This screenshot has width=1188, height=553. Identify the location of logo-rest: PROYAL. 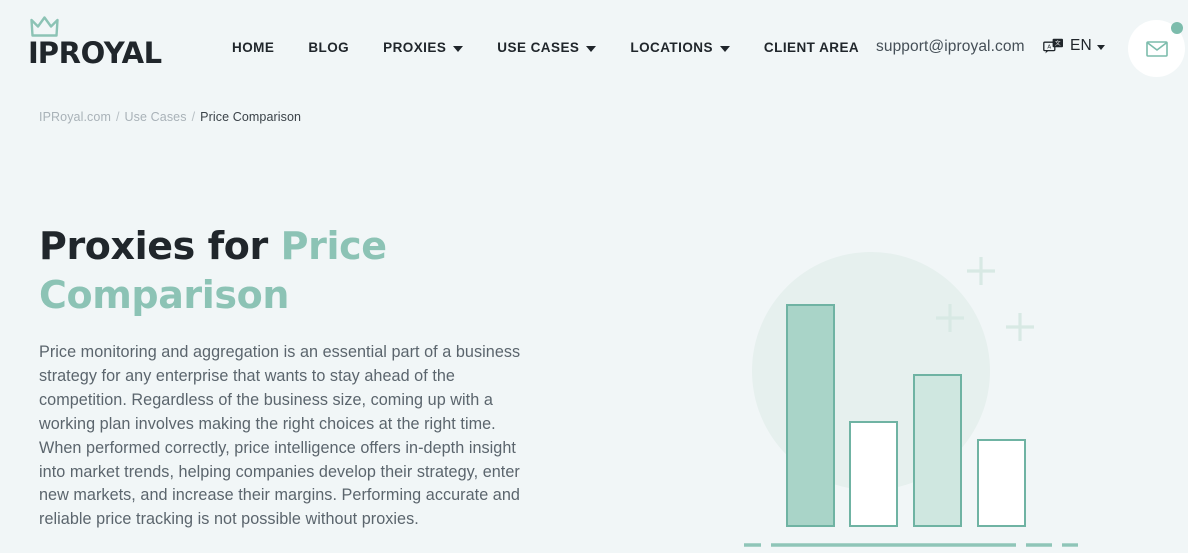
(99, 53).